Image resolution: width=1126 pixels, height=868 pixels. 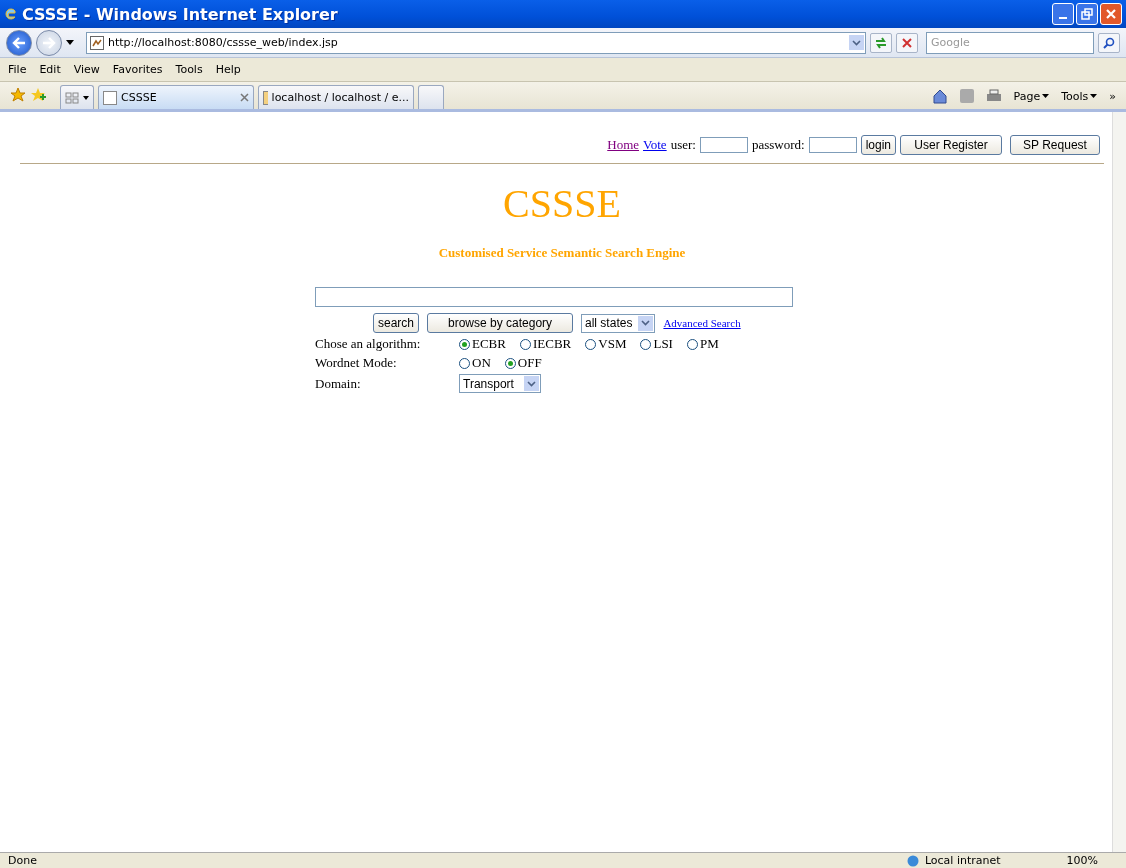 I want to click on search-field: Google, so click(x=1010, y=42).